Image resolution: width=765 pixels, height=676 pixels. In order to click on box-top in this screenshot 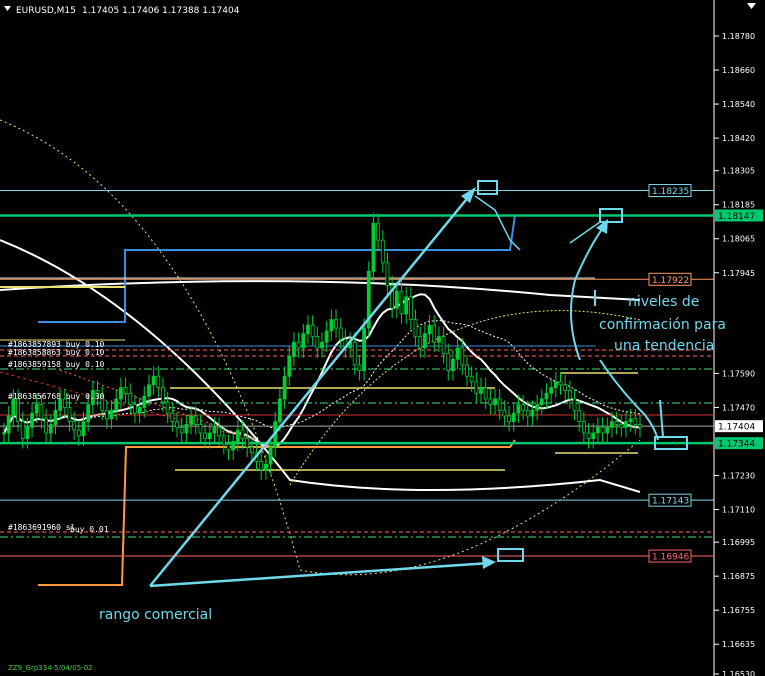, I will do `click(487, 187)`.